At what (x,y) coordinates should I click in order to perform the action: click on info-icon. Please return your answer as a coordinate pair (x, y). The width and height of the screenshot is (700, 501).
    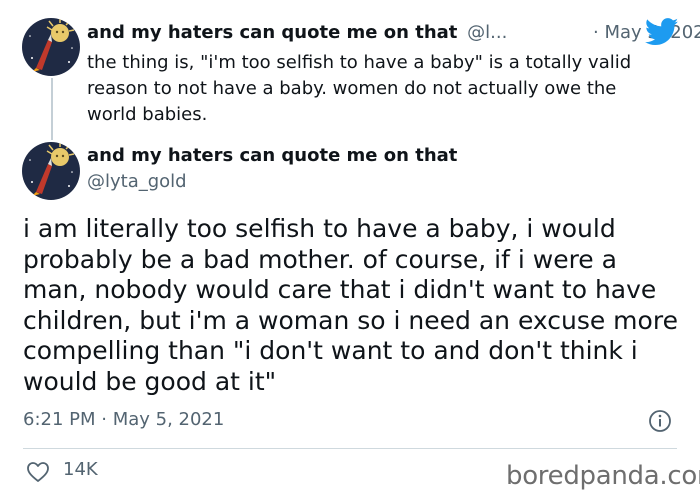
    Looking at the image, I should click on (660, 421).